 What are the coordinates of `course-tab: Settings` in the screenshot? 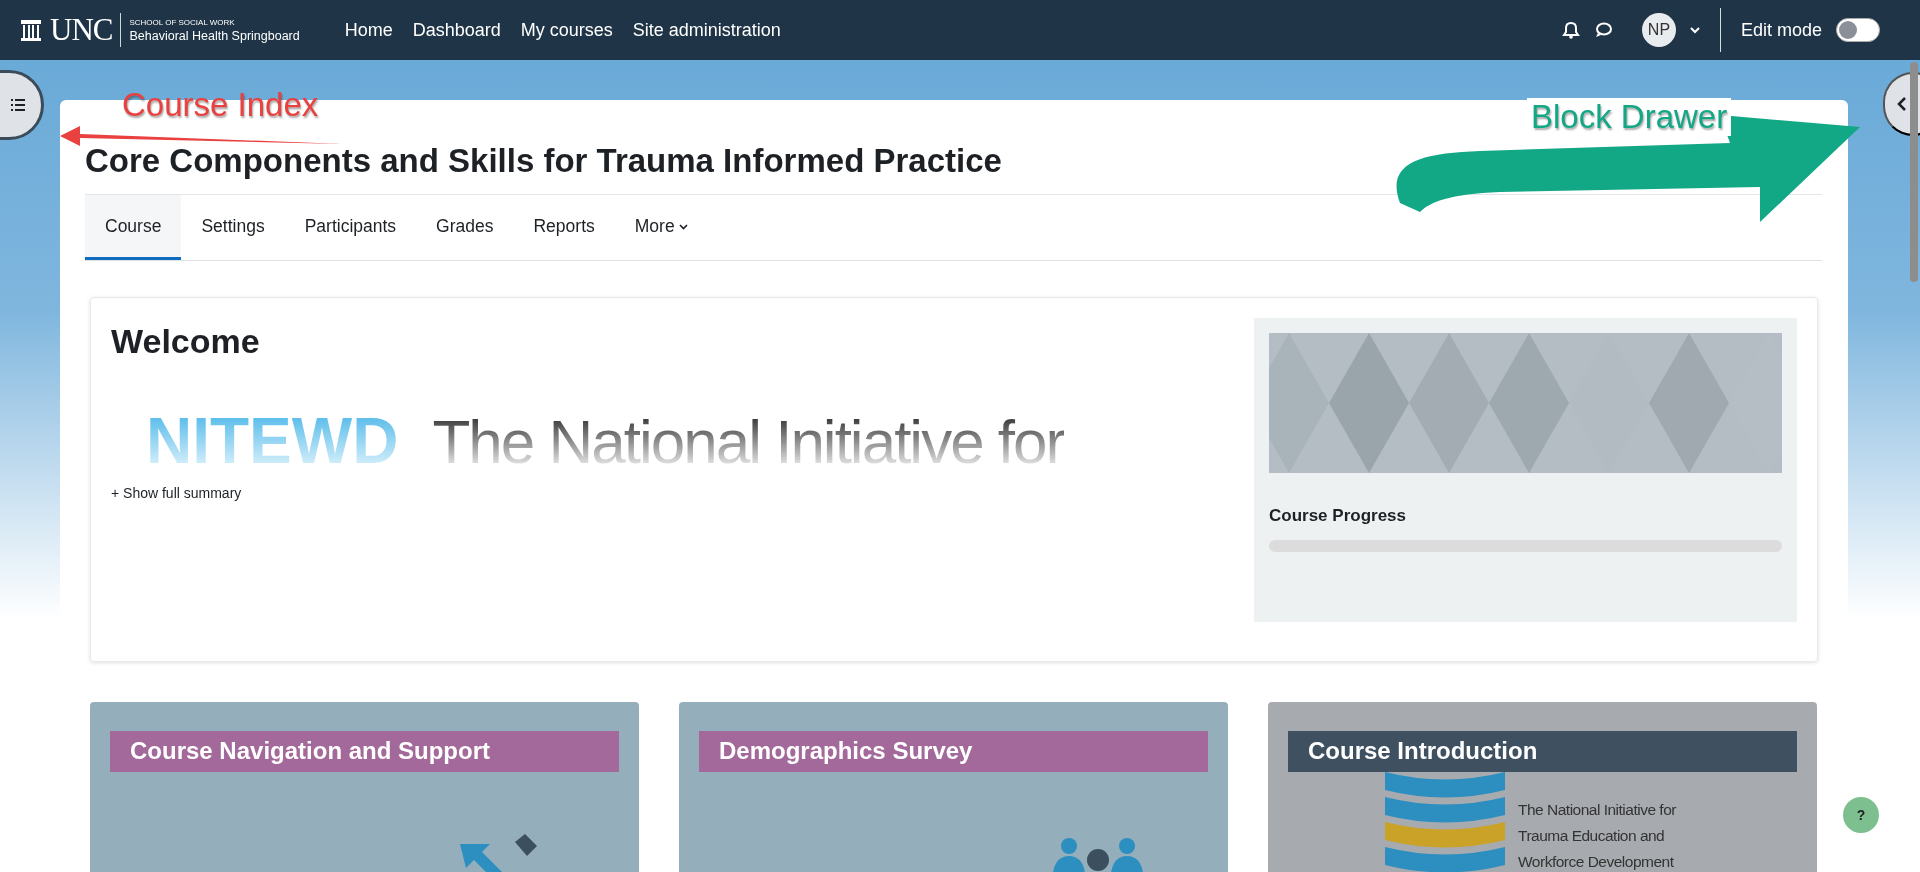 It's located at (233, 227).